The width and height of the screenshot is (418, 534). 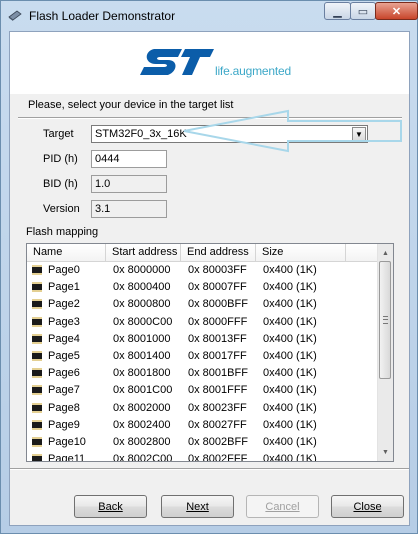 I want to click on start-address: 0x 8001400, so click(x=142, y=355).